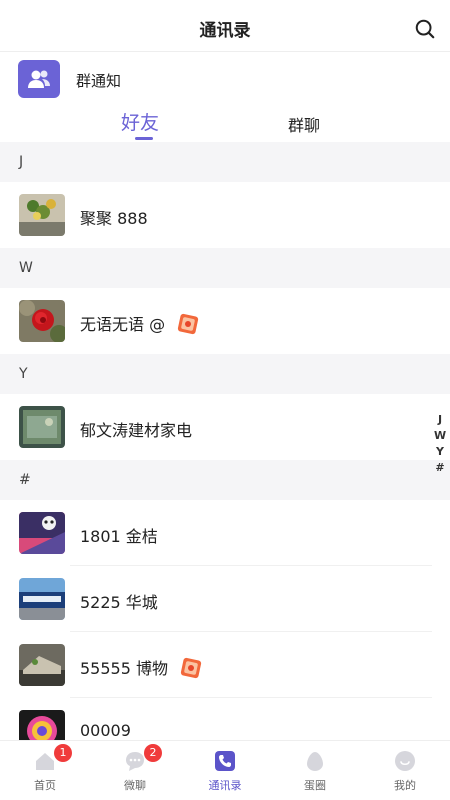 This screenshot has height=800, width=450. I want to click on contact-name: 55555 博物, so click(141, 668).